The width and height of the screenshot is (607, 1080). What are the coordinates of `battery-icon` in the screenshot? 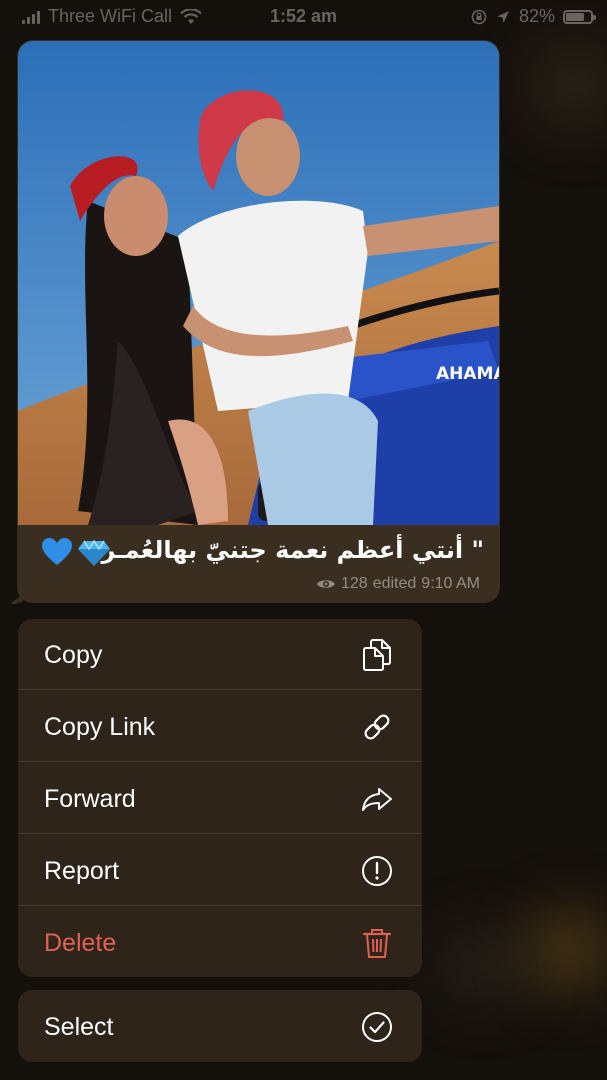 It's located at (579, 16).